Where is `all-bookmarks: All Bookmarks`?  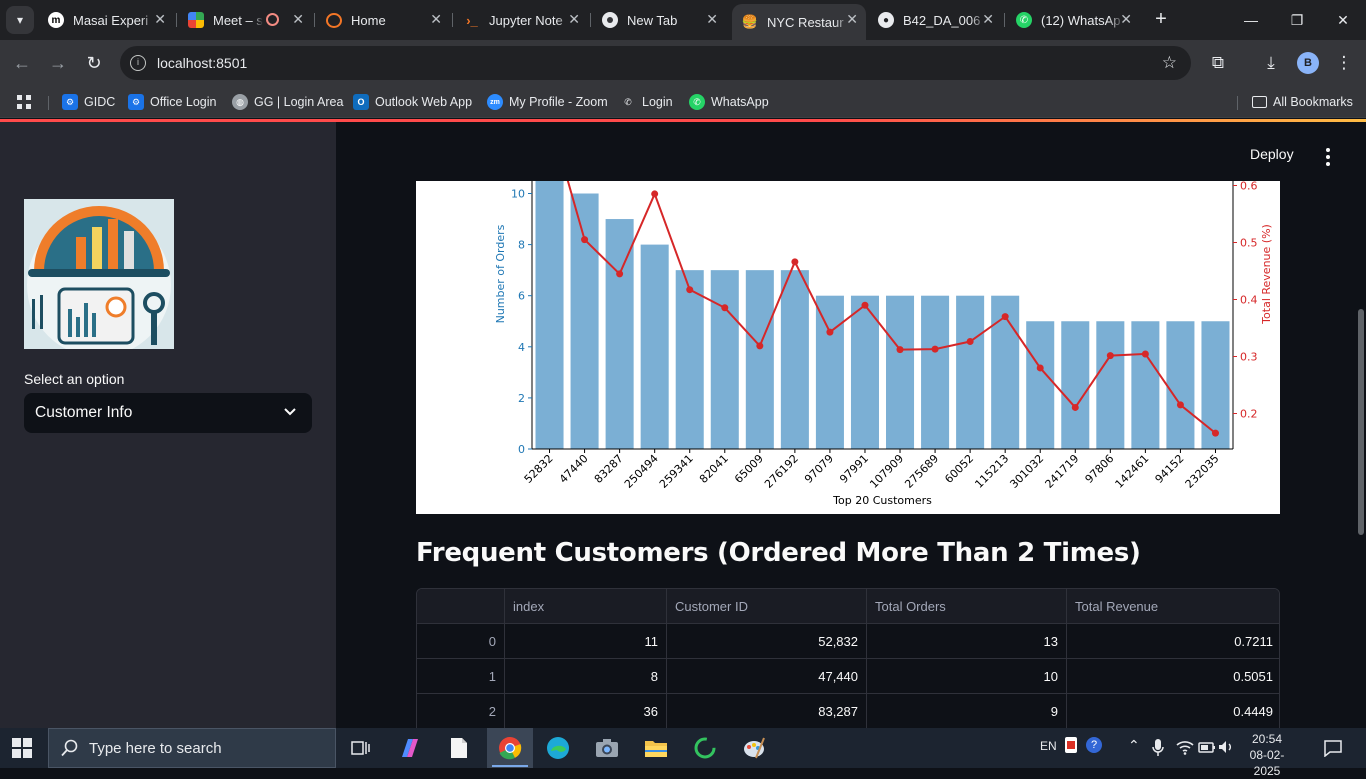
all-bookmarks: All Bookmarks is located at coordinates (1302, 102).